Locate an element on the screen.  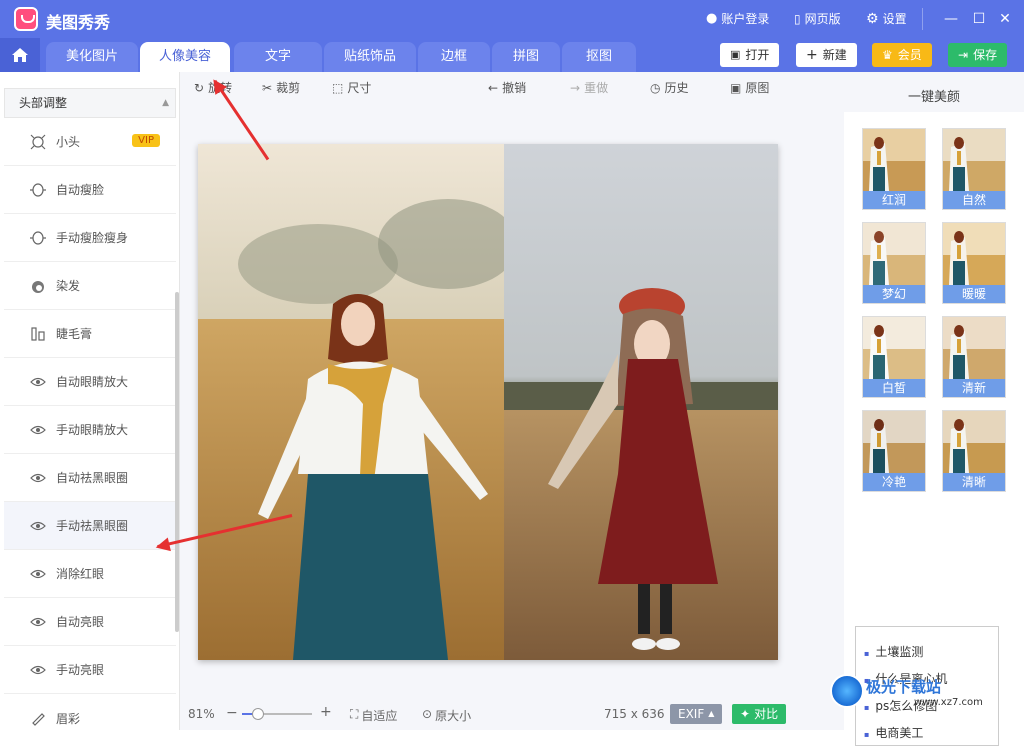
image-dimensions: 715 x 636 is located at coordinates (634, 714).